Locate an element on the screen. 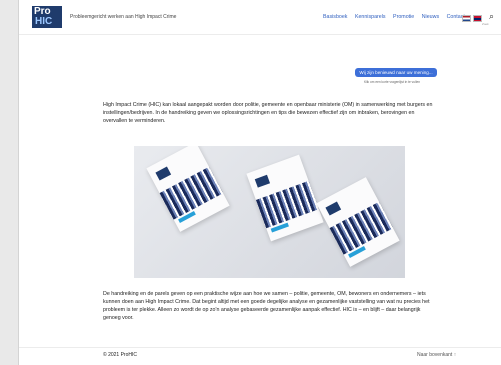 Image resolution: width=501 pixels, height=365 pixels. flag-nl-icon is located at coordinates (466, 18).